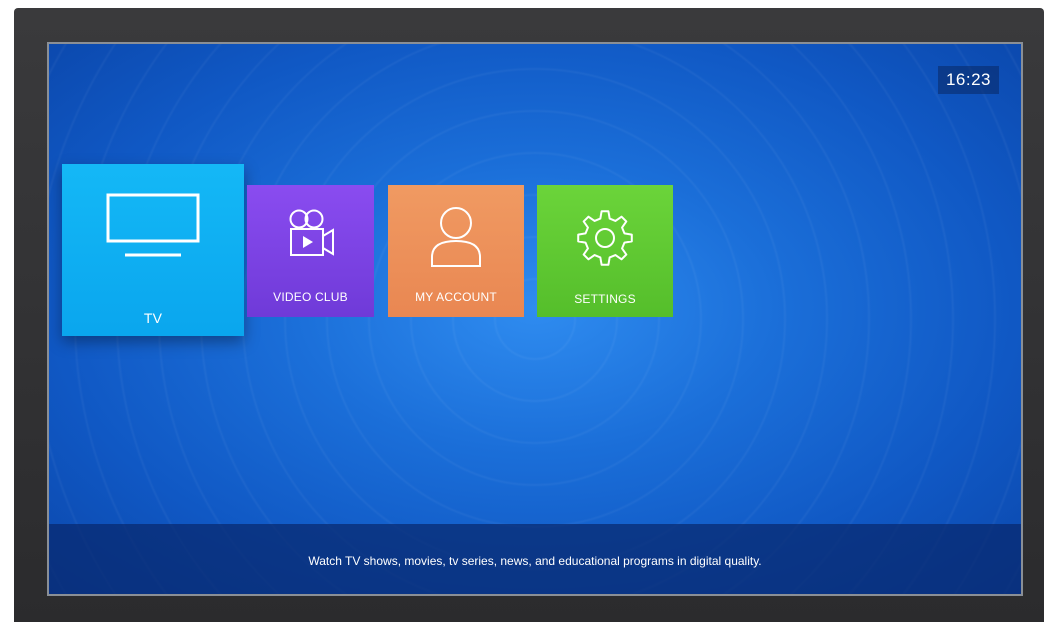 The width and height of the screenshot is (1044, 622). Describe the element at coordinates (456, 238) in the screenshot. I see `user-icon` at that location.